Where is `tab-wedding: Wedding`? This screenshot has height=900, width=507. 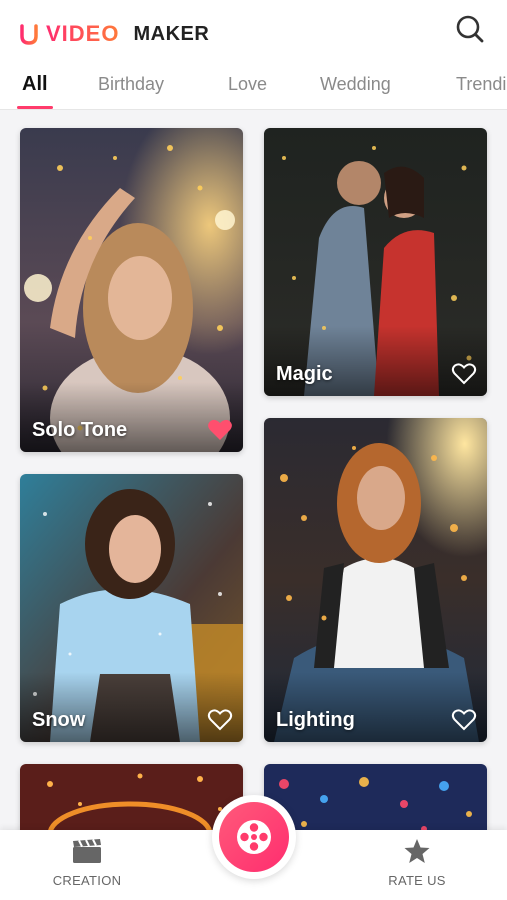
tab-wedding: Wedding is located at coordinates (355, 84).